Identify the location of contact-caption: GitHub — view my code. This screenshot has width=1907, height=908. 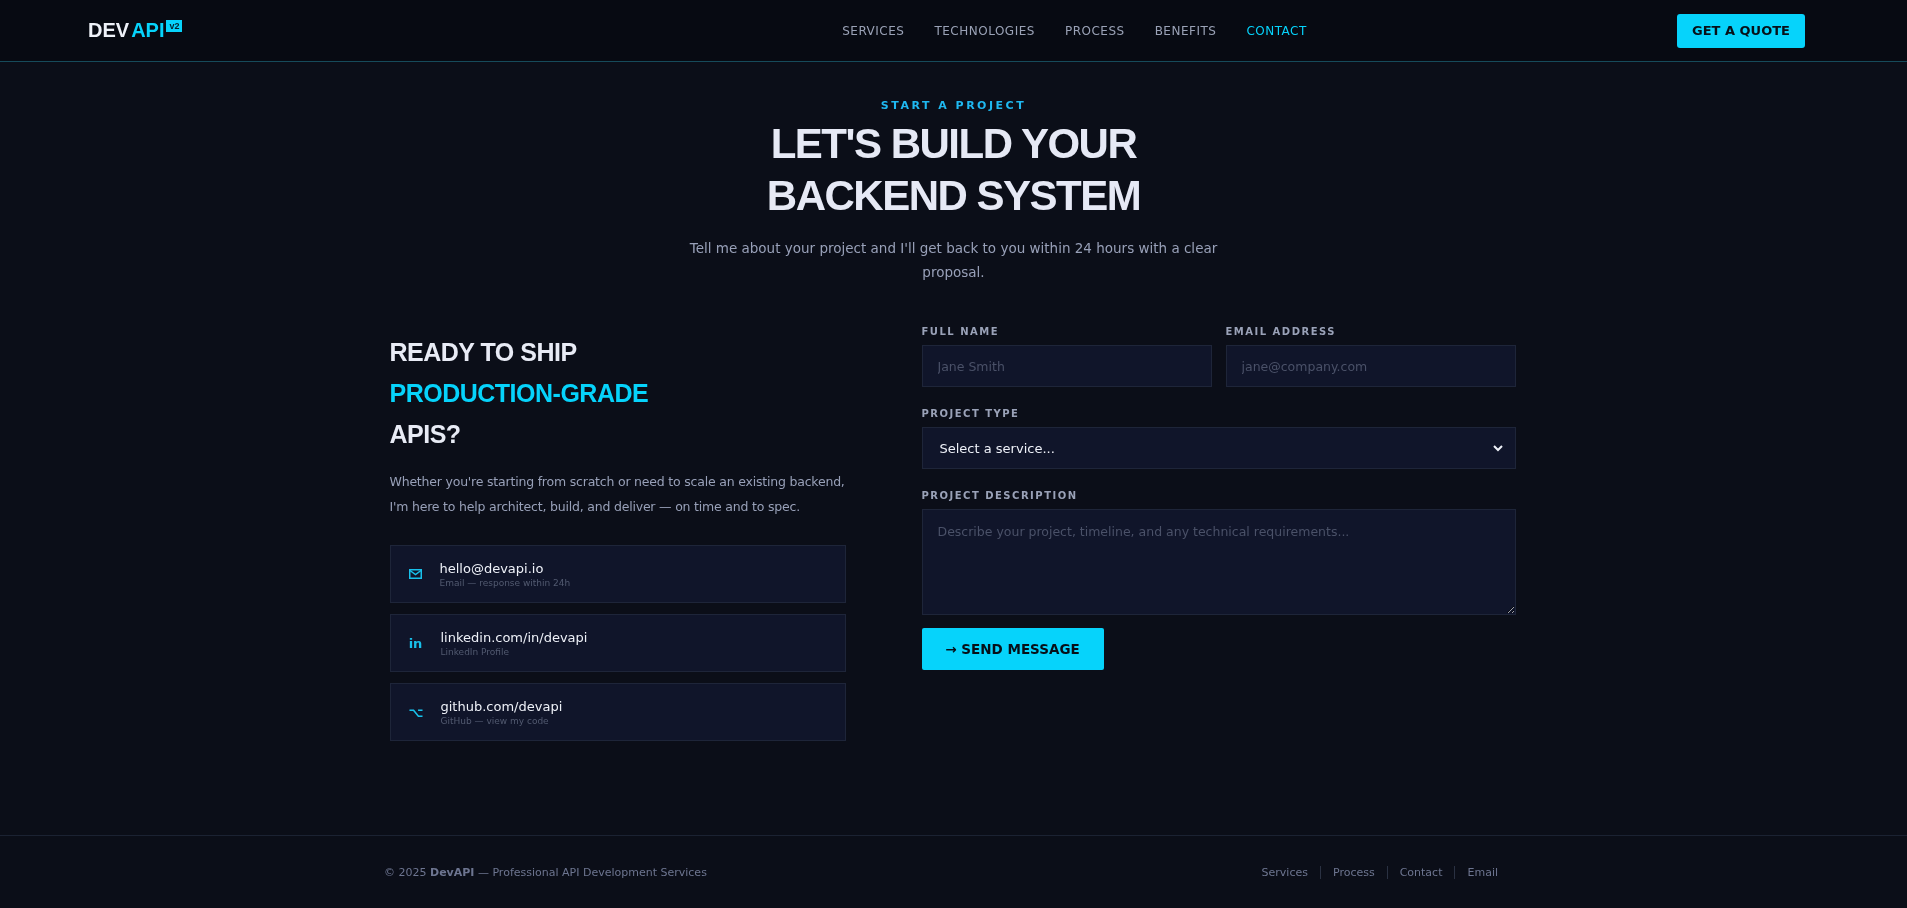
(495, 720).